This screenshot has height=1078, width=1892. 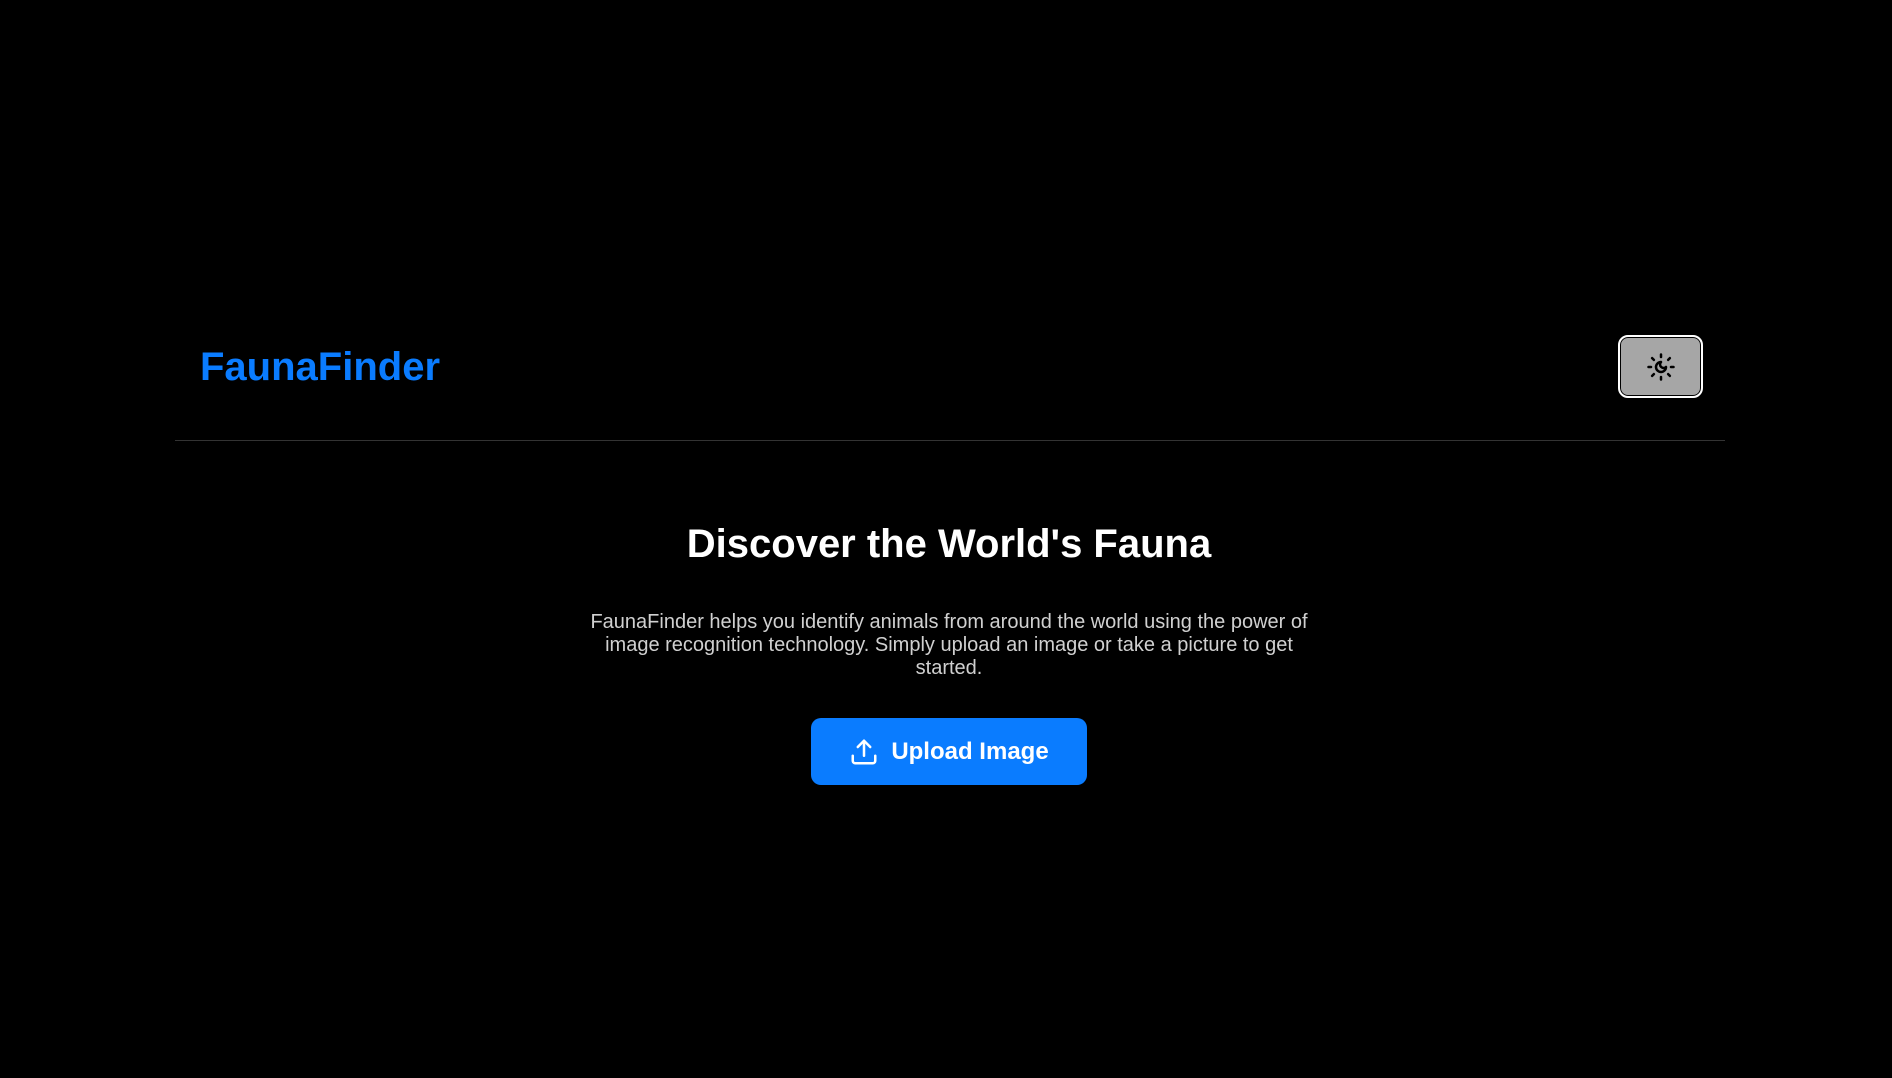 I want to click on theme-toggle-icon, so click(x=1660, y=366).